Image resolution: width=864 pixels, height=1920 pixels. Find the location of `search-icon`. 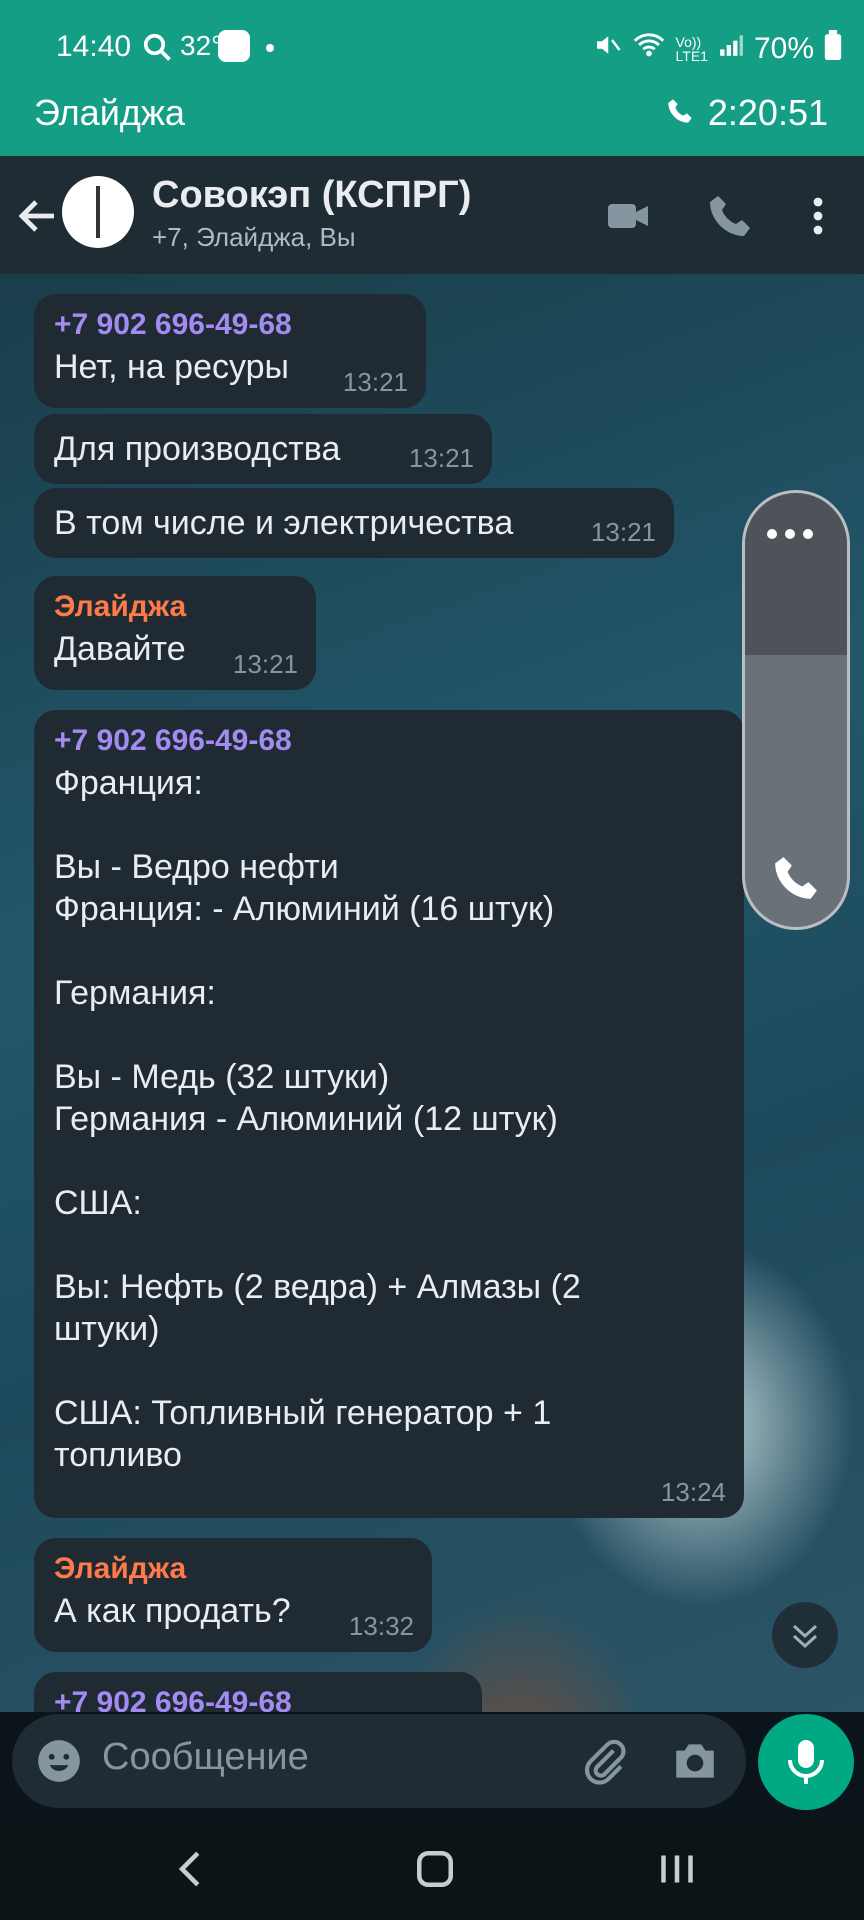

search-icon is located at coordinates (157, 49).